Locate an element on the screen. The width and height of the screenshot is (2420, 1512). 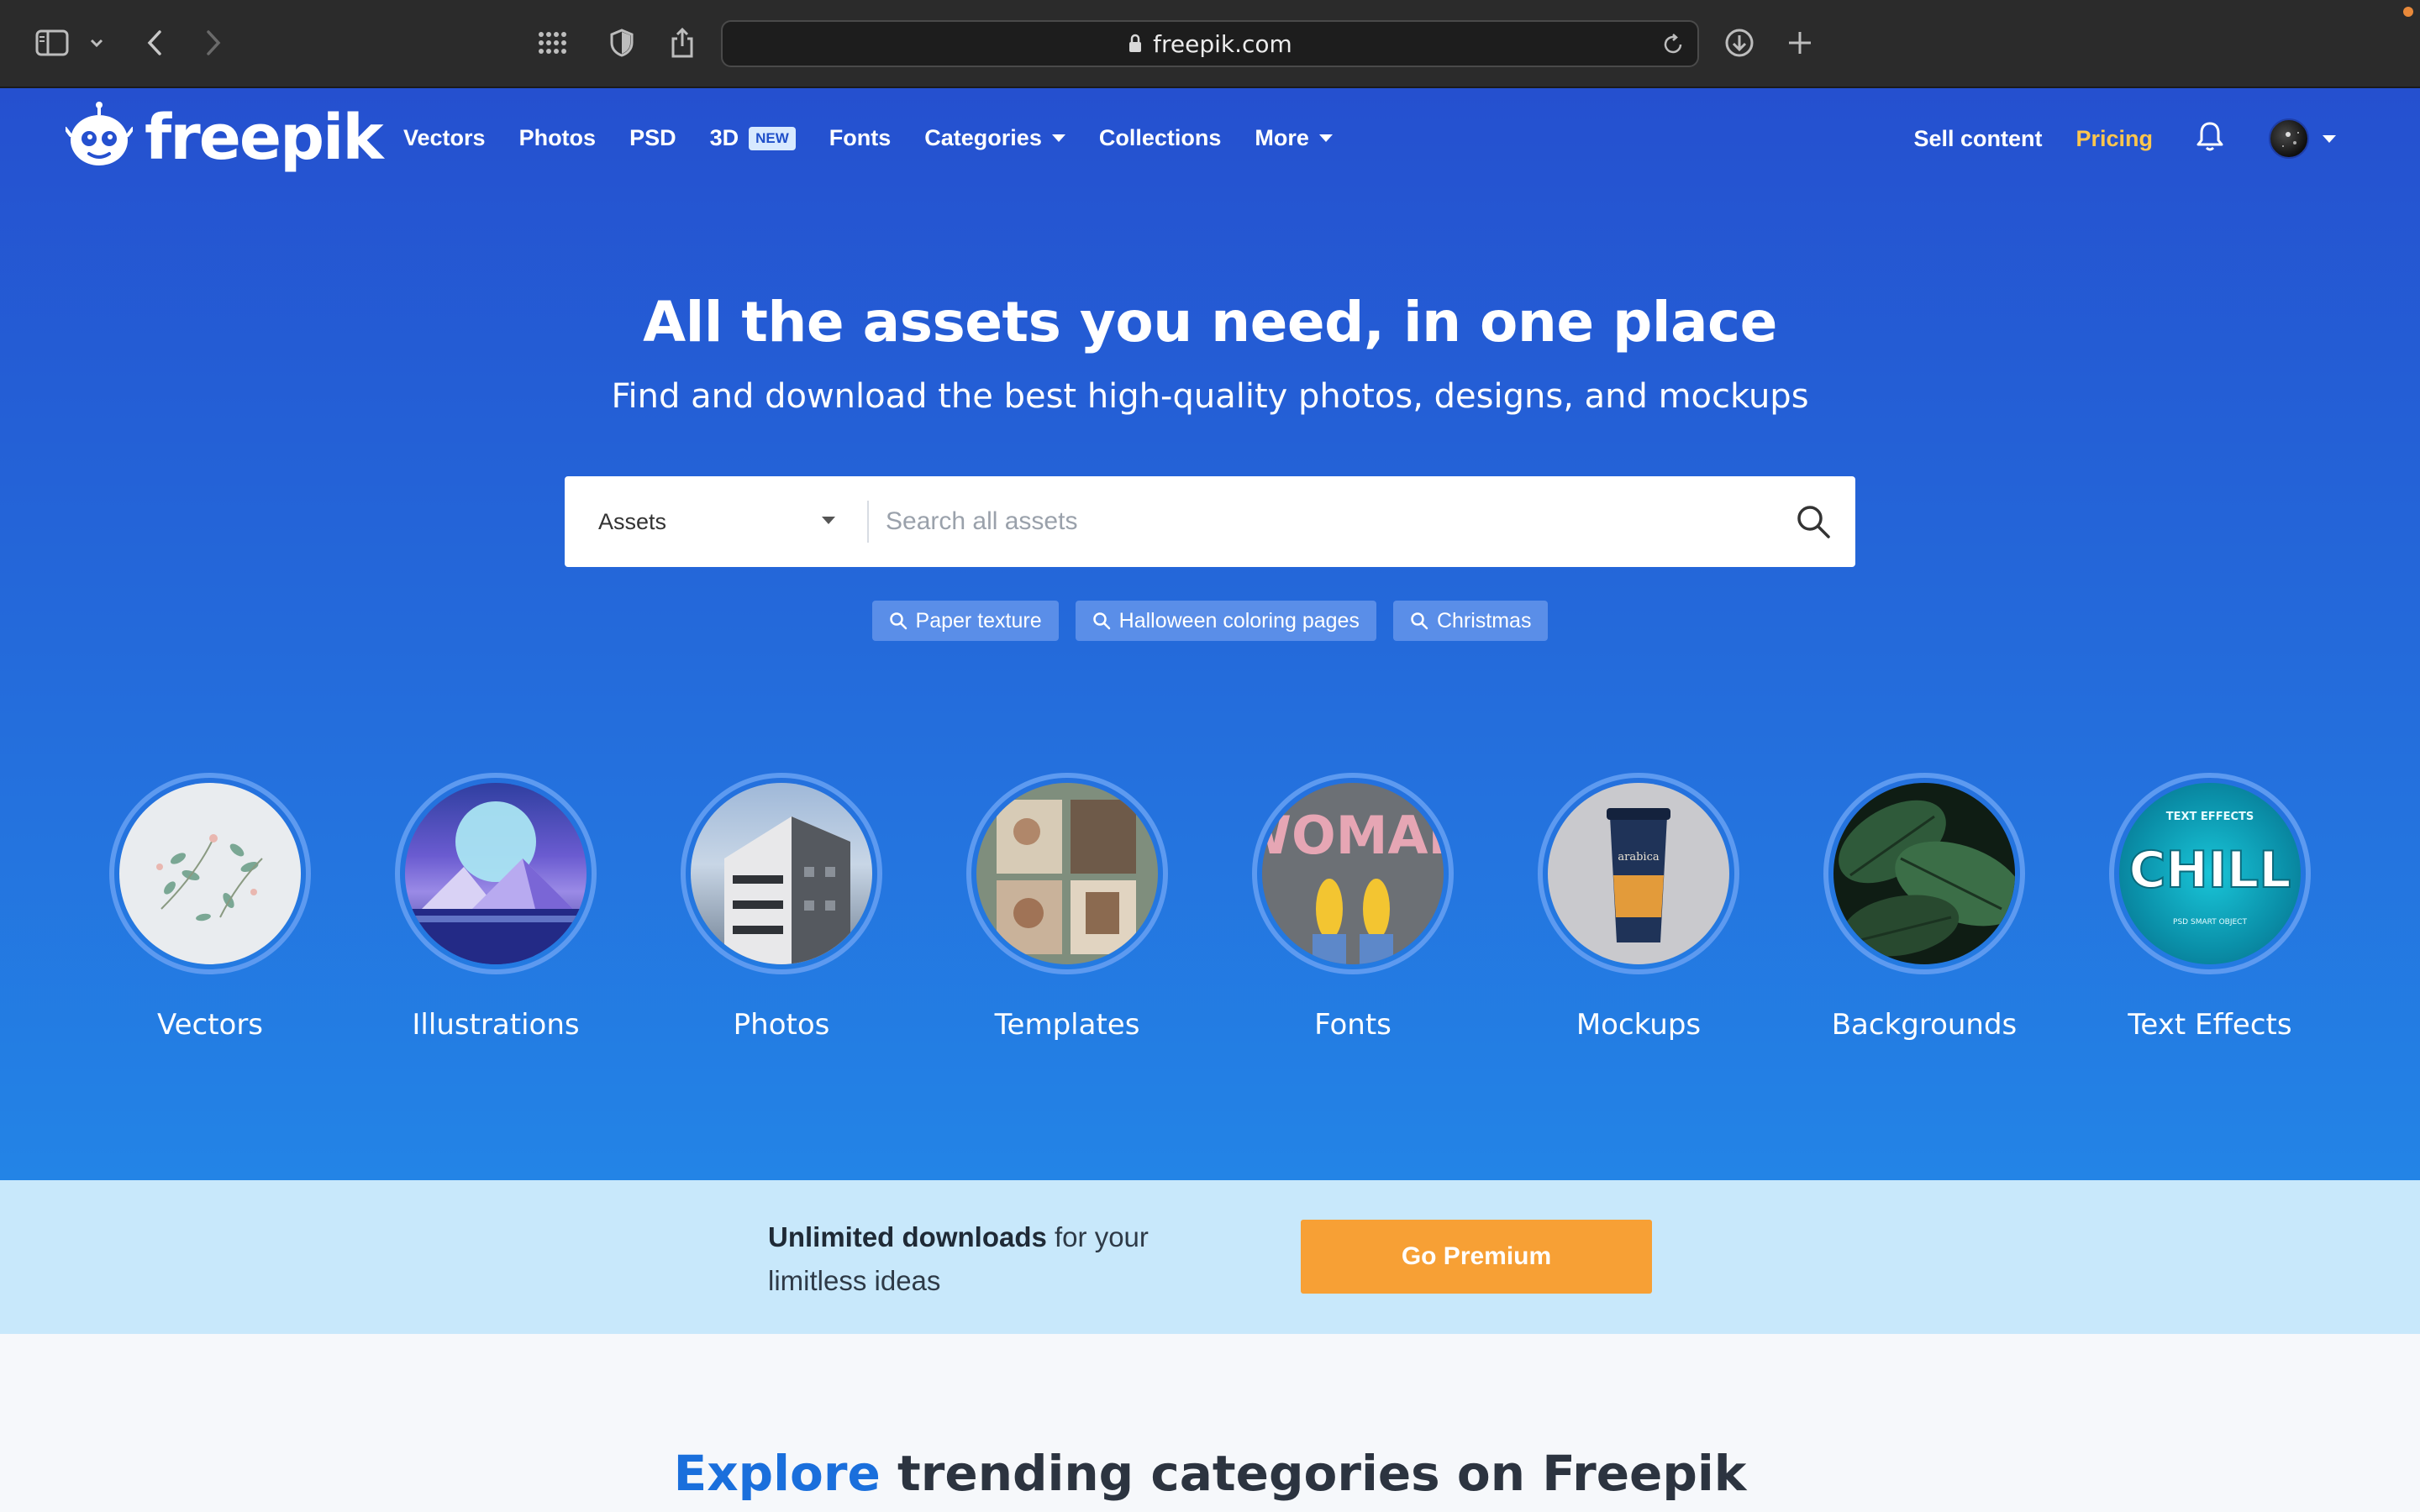
nav-label: Collections is located at coordinates (1160, 137).